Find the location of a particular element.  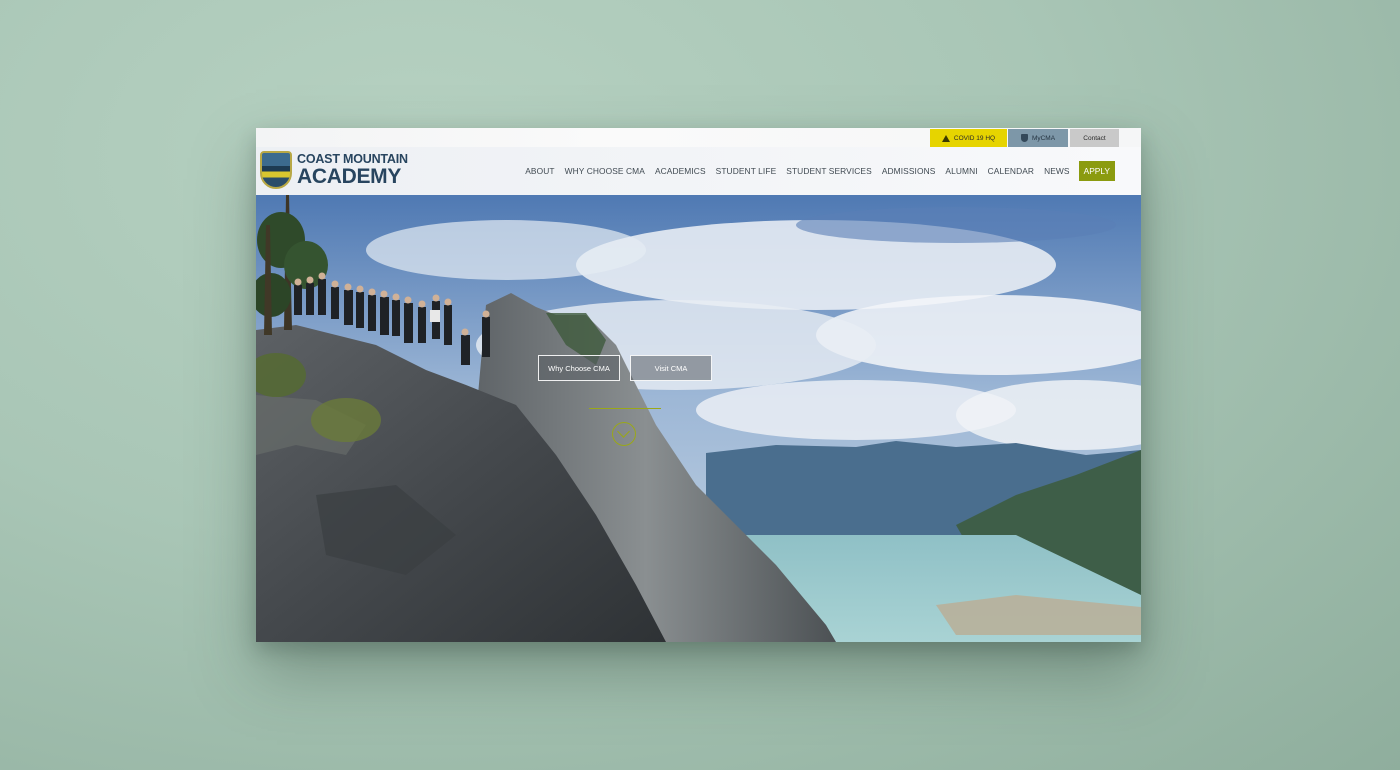

logo-text: COAST MOUNTAIN ACADEMY is located at coordinates (352, 170).